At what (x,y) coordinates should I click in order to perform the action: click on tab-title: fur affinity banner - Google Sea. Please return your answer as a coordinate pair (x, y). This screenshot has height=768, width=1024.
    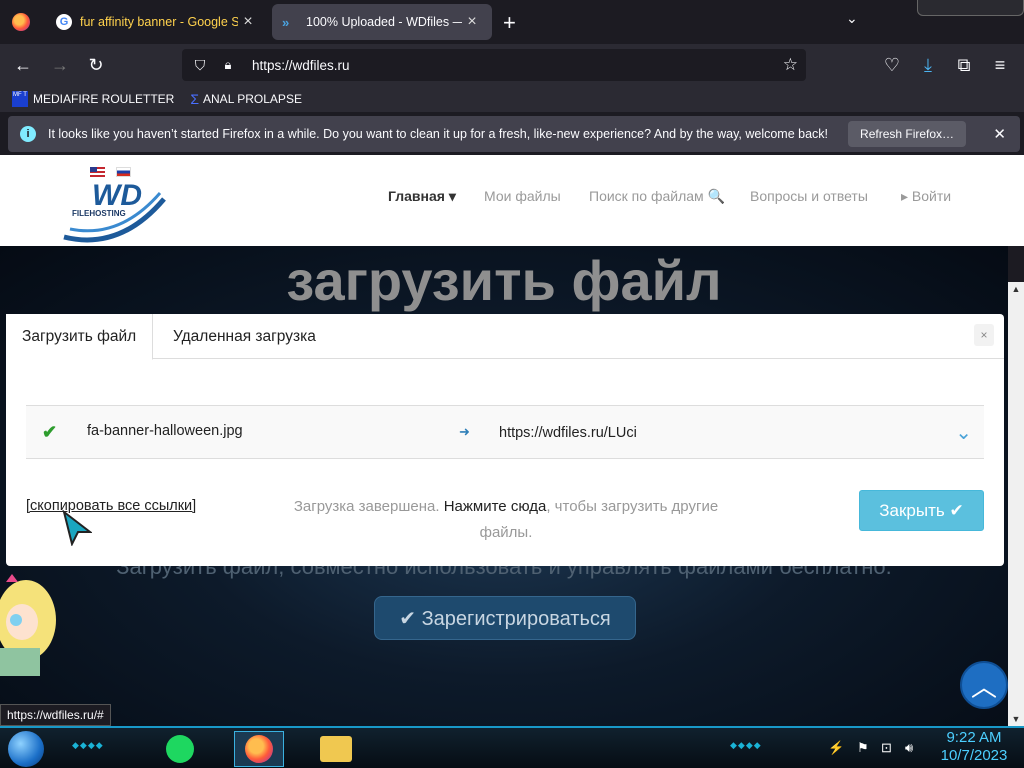
    Looking at the image, I should click on (159, 22).